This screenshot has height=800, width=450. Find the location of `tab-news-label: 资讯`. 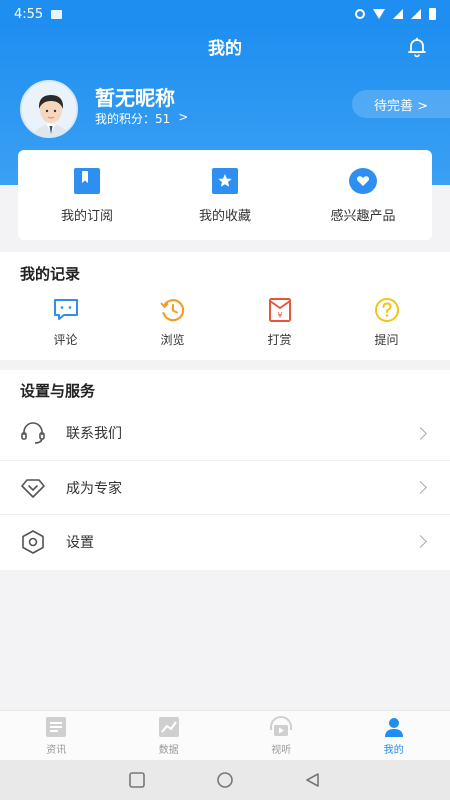

tab-news-label: 资讯 is located at coordinates (56, 750).